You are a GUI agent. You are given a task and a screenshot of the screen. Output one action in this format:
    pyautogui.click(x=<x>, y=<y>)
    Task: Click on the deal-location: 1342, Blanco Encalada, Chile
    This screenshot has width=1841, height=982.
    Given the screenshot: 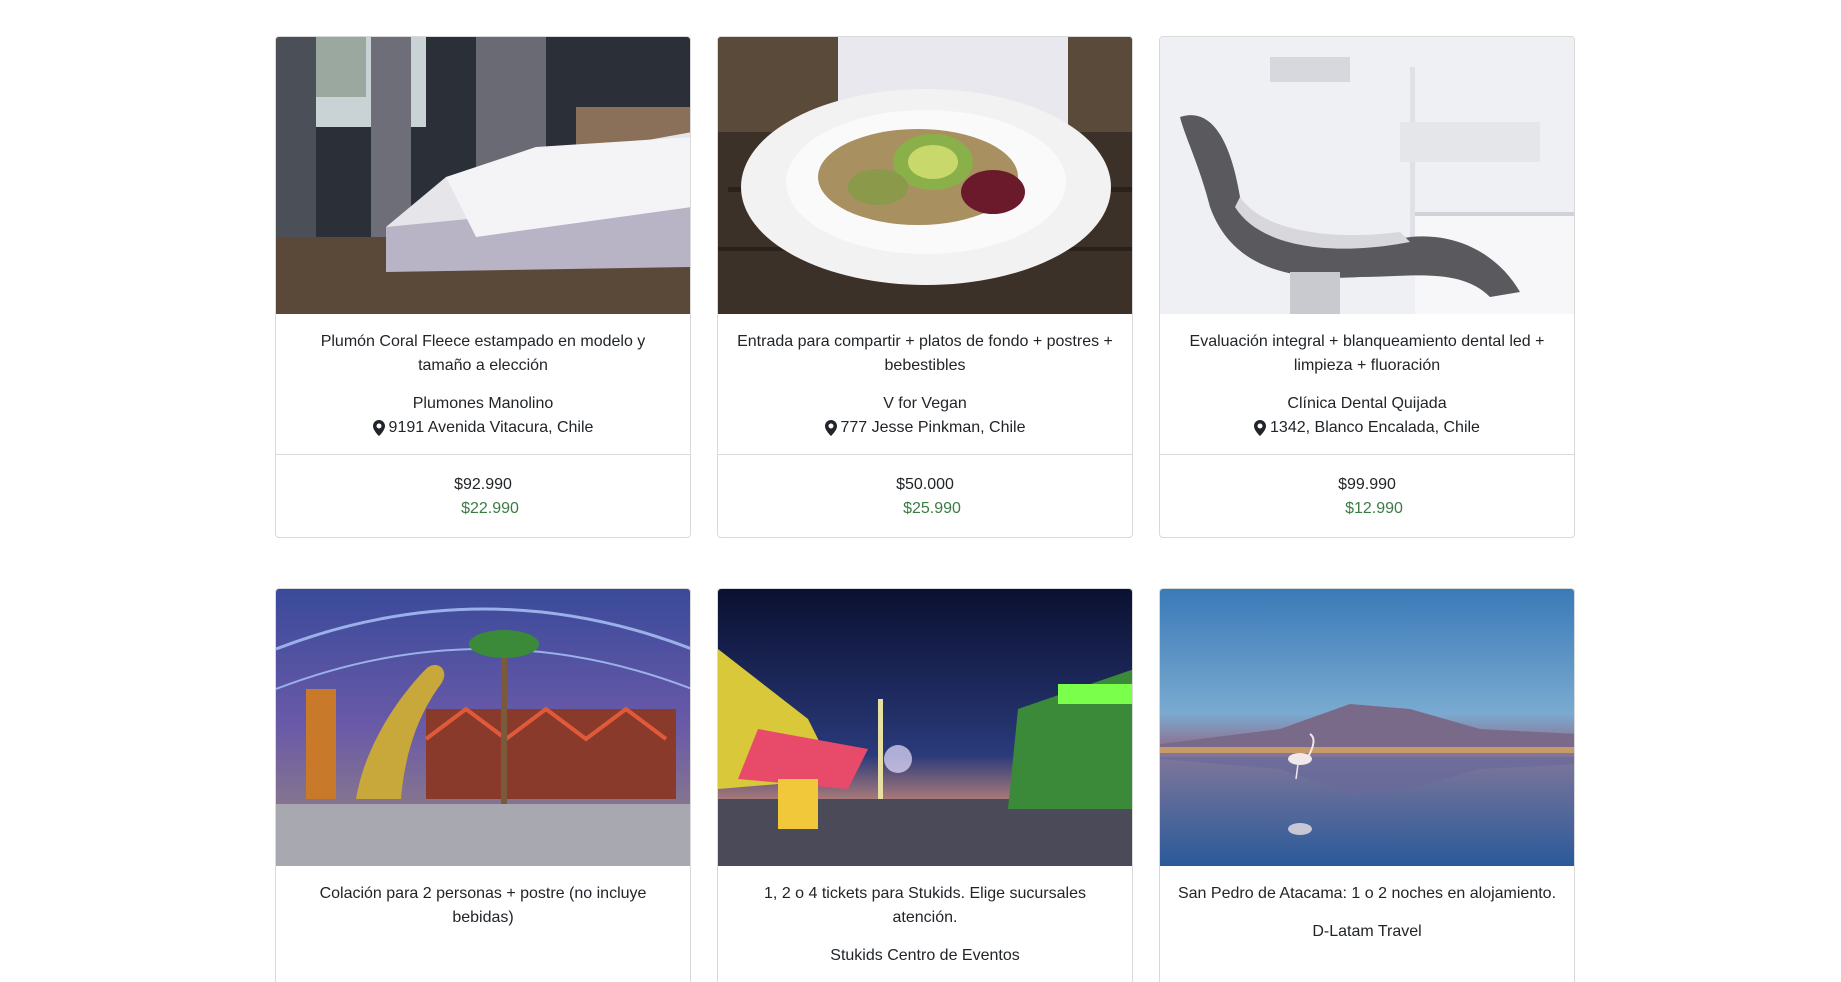 What is the action you would take?
    pyautogui.click(x=1367, y=428)
    